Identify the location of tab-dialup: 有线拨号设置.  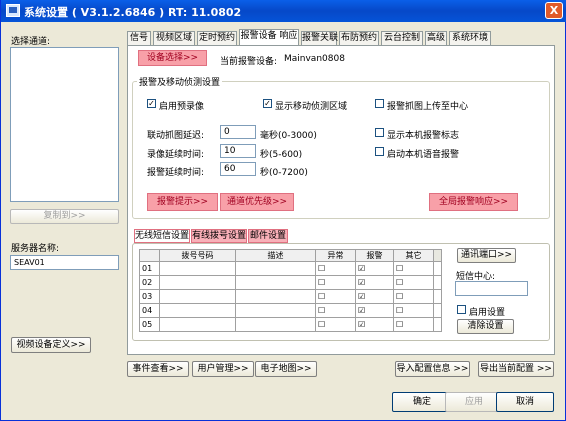
(219, 236).